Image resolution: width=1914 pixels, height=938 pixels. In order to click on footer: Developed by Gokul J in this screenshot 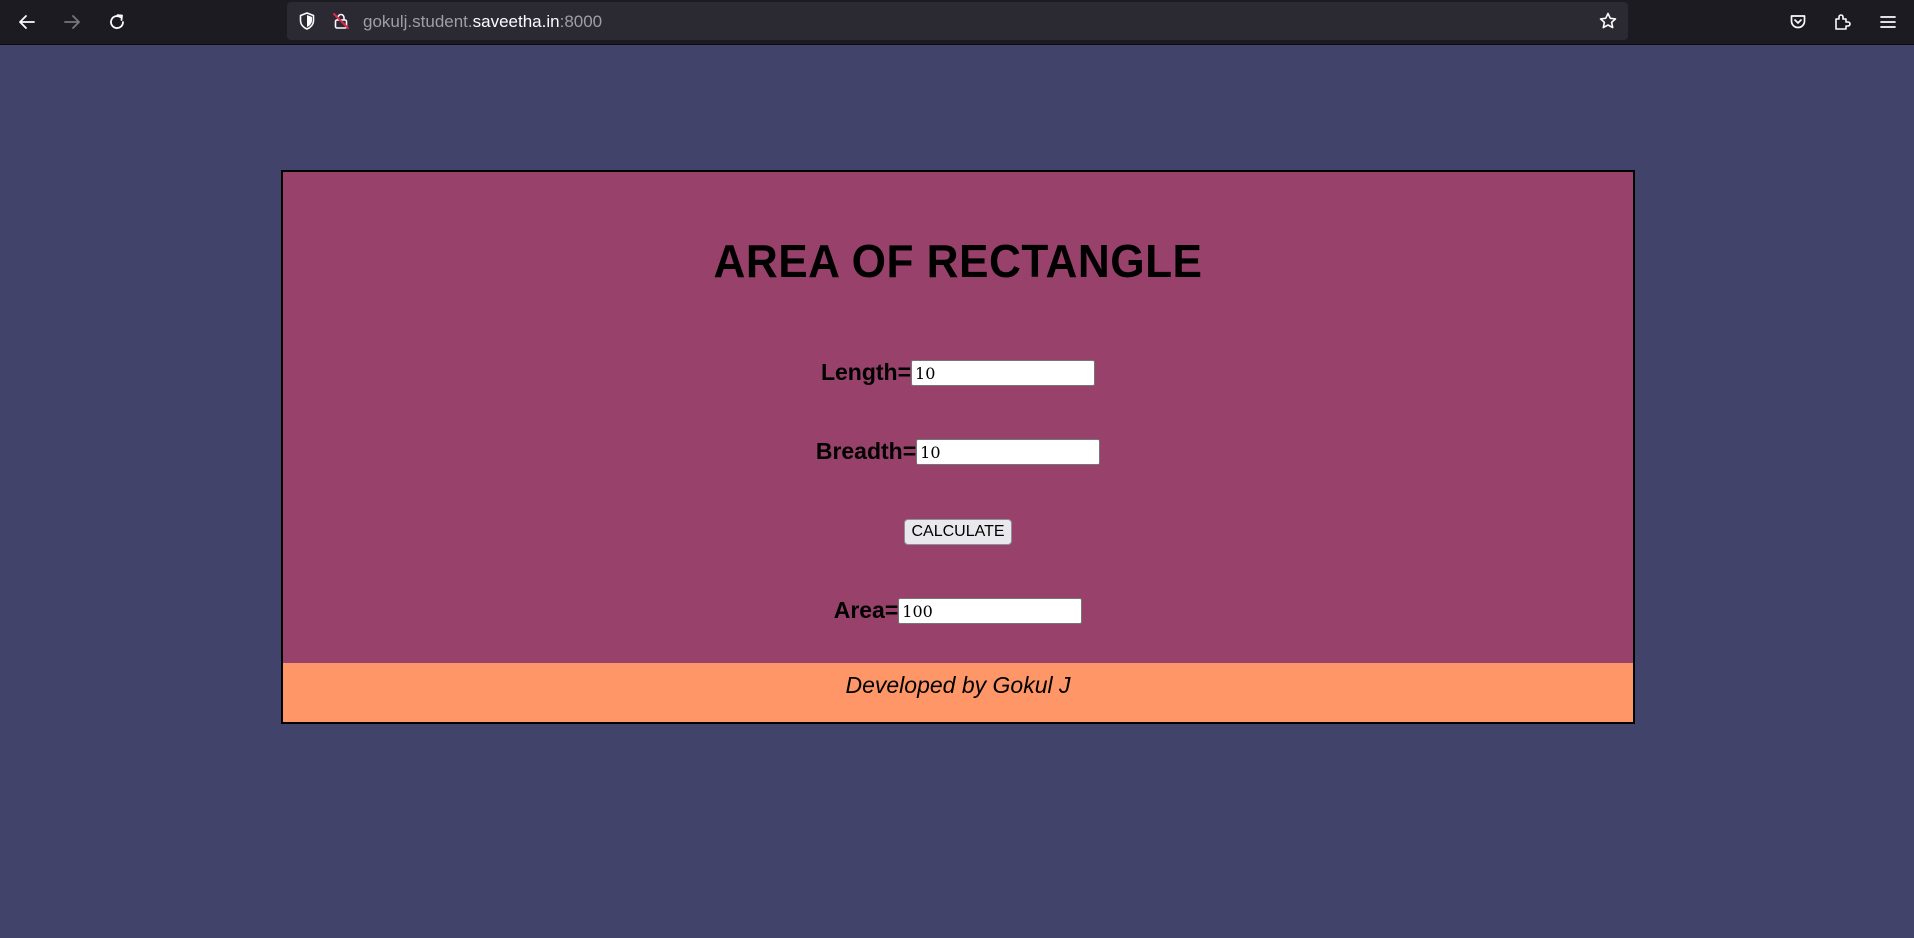, I will do `click(958, 692)`.